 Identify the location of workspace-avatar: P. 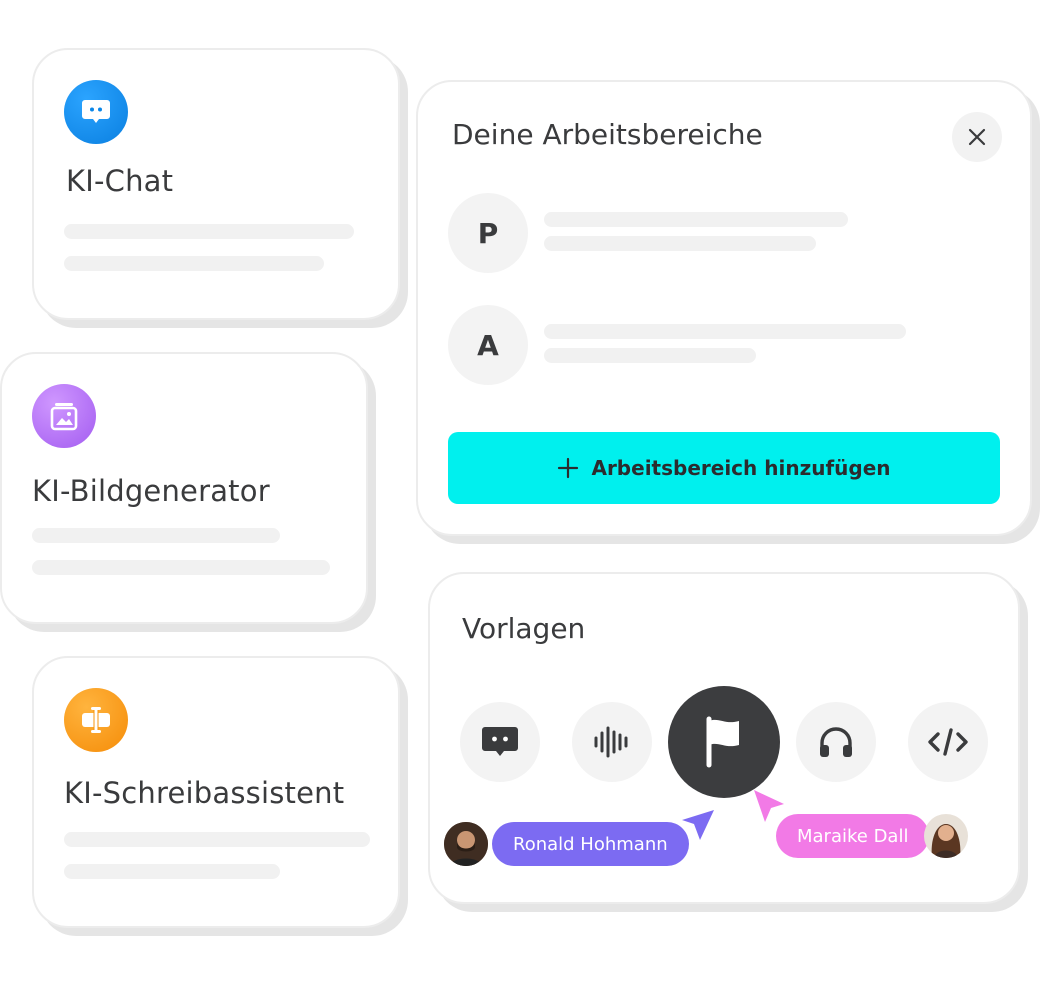
(488, 233).